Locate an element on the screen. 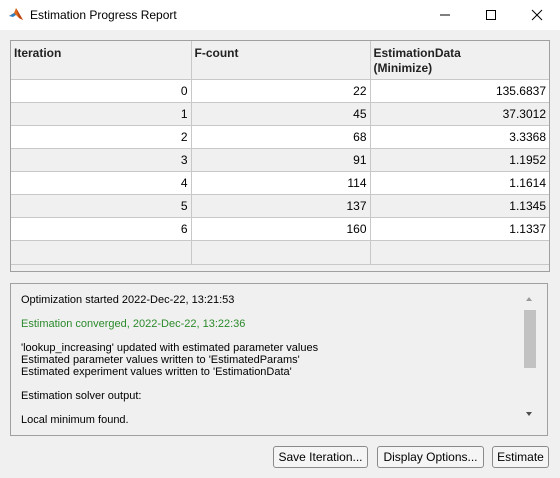 The width and height of the screenshot is (560, 478). cell-iteration: 6 is located at coordinates (101, 229).